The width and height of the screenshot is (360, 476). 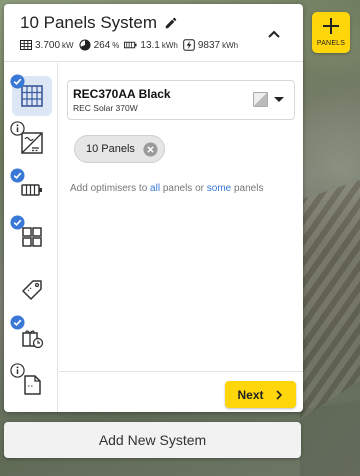 I want to click on add-panels-label: PANELS, so click(x=331, y=43).